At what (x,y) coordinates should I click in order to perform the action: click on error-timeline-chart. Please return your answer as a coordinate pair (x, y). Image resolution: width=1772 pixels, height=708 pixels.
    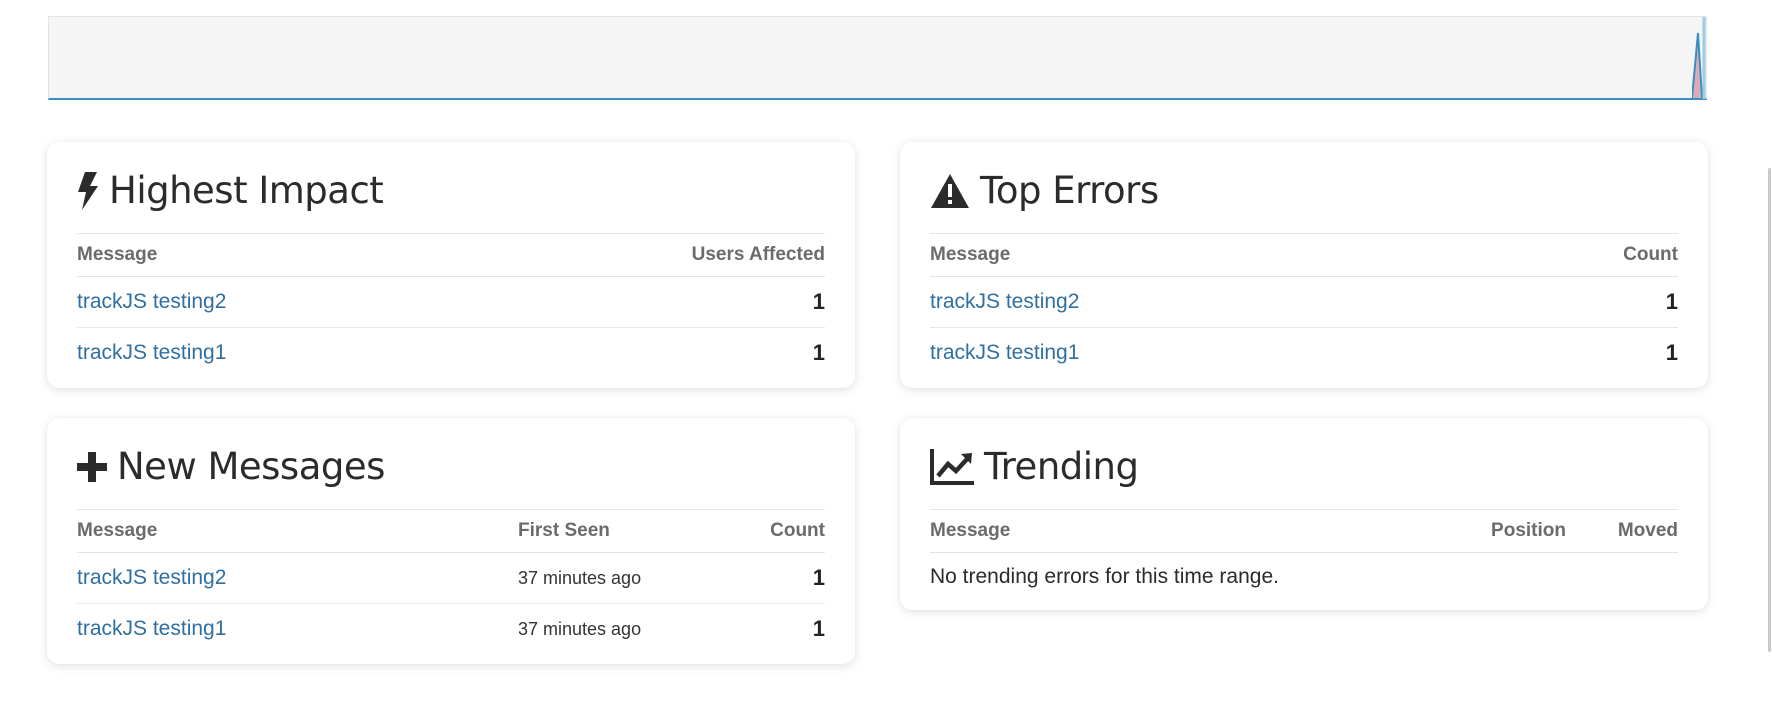
    Looking at the image, I should click on (877, 58).